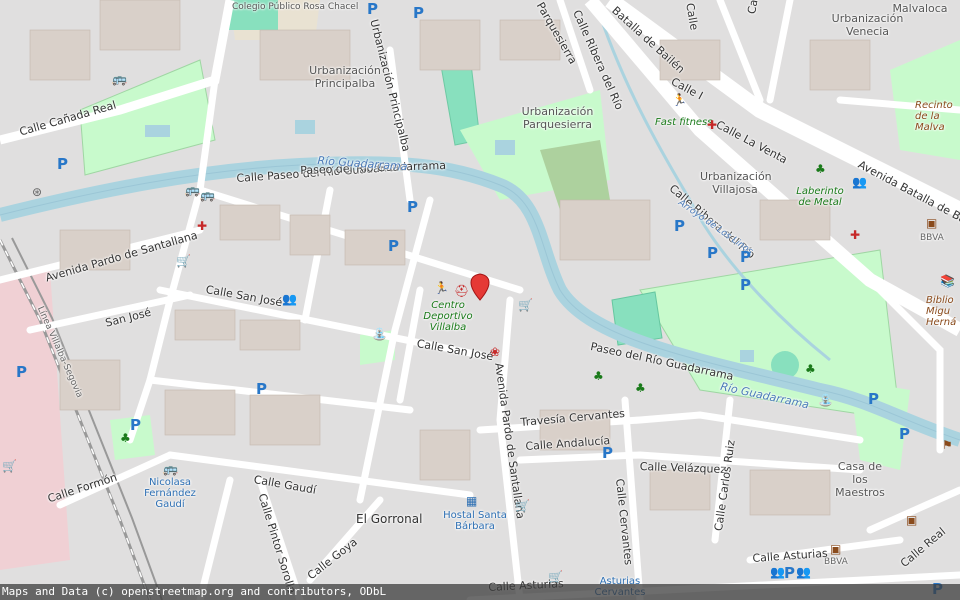 The width and height of the screenshot is (960, 600). What do you see at coordinates (461, 291) in the screenshot?
I see `first-aid-icon: ⛑` at bounding box center [461, 291].